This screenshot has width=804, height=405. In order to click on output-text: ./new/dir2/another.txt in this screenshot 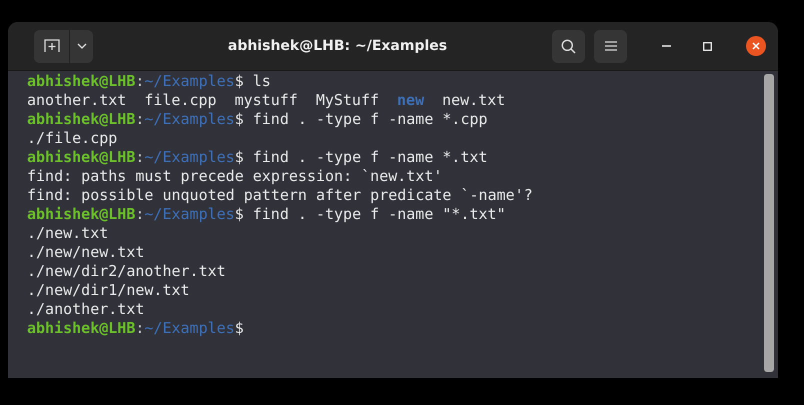, I will do `click(126, 271)`.